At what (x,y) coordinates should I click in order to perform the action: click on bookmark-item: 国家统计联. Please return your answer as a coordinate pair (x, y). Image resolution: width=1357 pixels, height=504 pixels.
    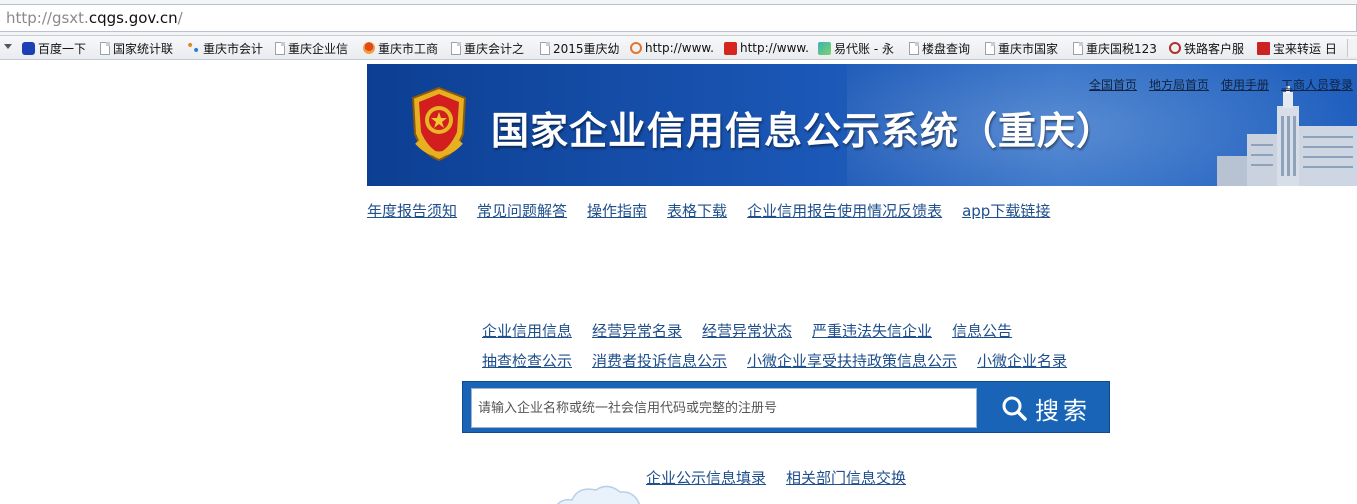
    Looking at the image, I should click on (136, 48).